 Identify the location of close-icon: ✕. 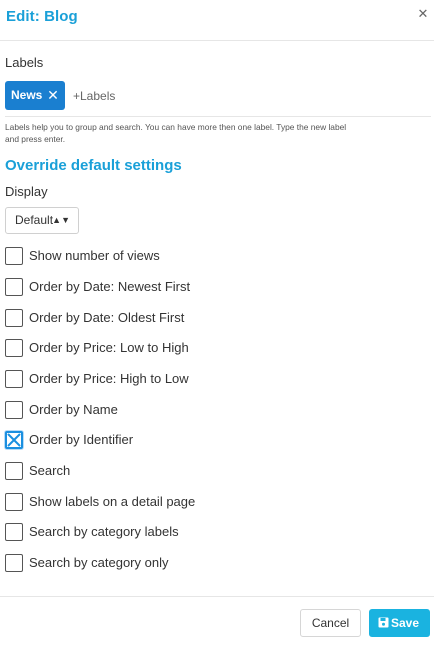
(423, 14).